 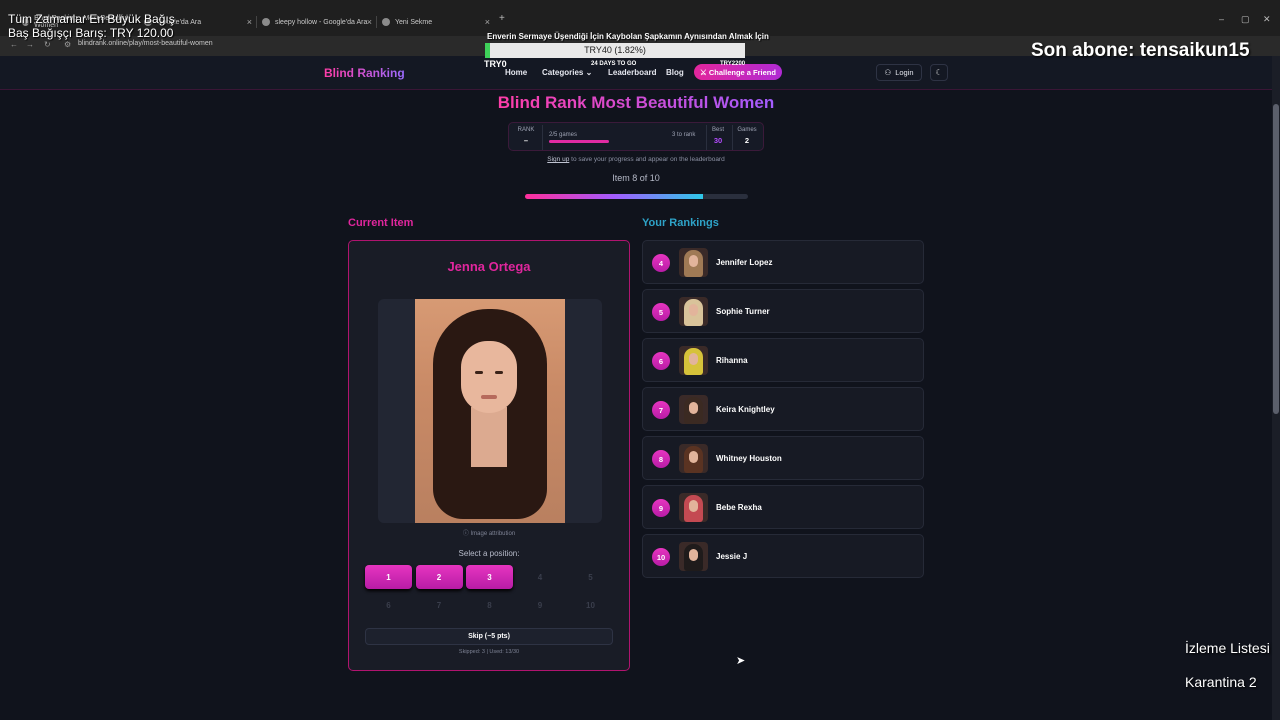 What do you see at coordinates (439, 605) in the screenshot?
I see `position-button: 7` at bounding box center [439, 605].